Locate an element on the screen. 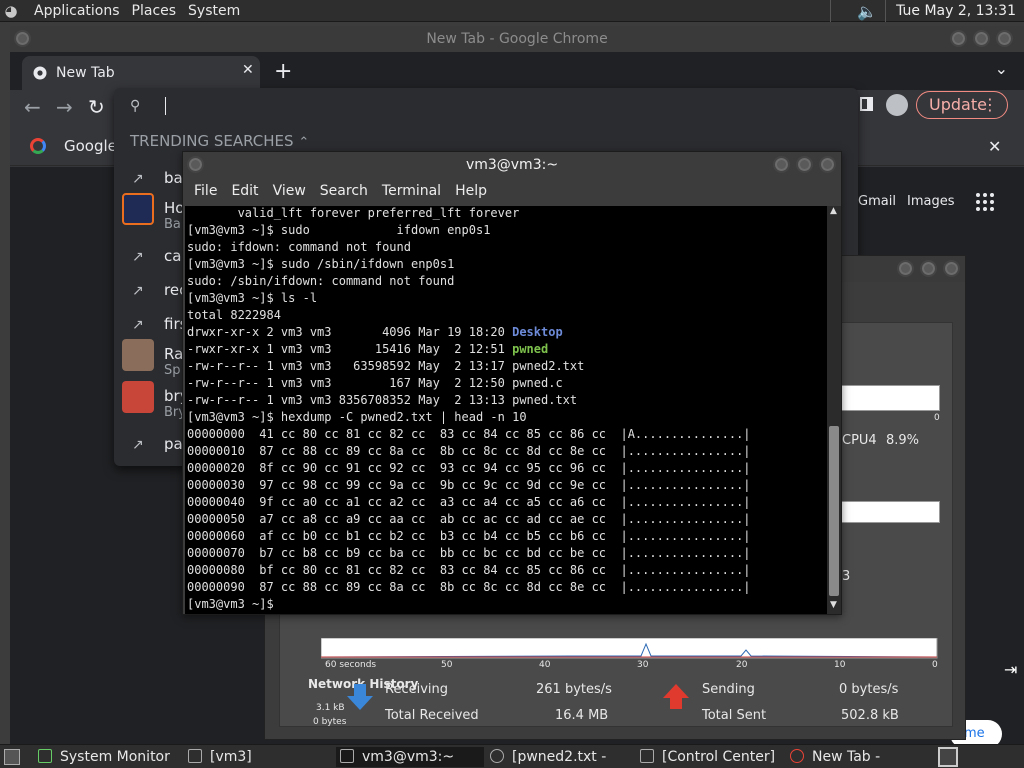 This screenshot has width=1024, height=768. folder-icon is located at coordinates (195, 756).